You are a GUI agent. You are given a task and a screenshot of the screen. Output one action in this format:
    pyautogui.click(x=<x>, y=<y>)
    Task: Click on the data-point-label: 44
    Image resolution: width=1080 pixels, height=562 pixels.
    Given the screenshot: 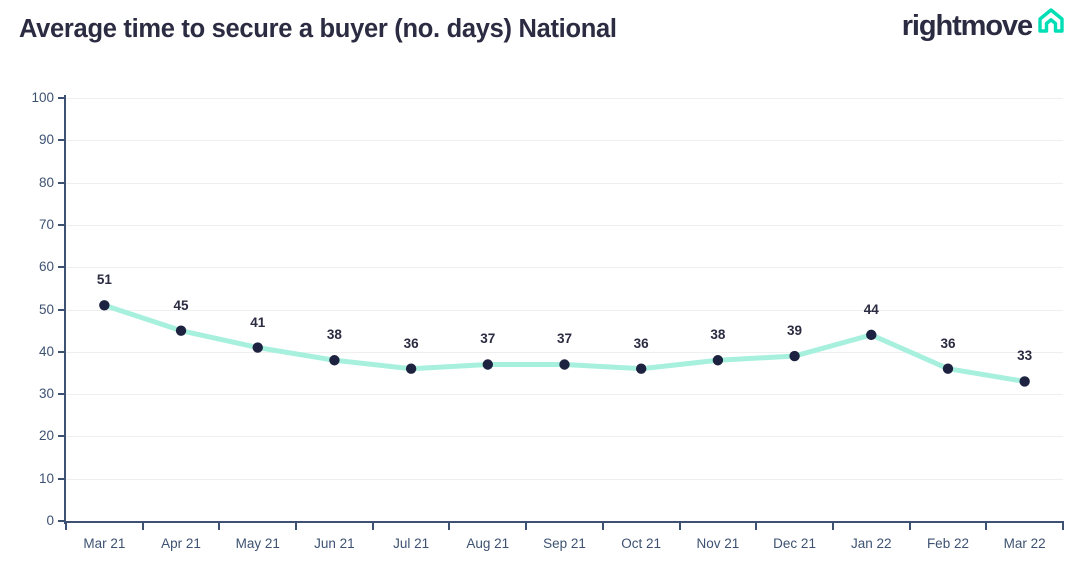 What is the action you would take?
    pyautogui.click(x=871, y=309)
    